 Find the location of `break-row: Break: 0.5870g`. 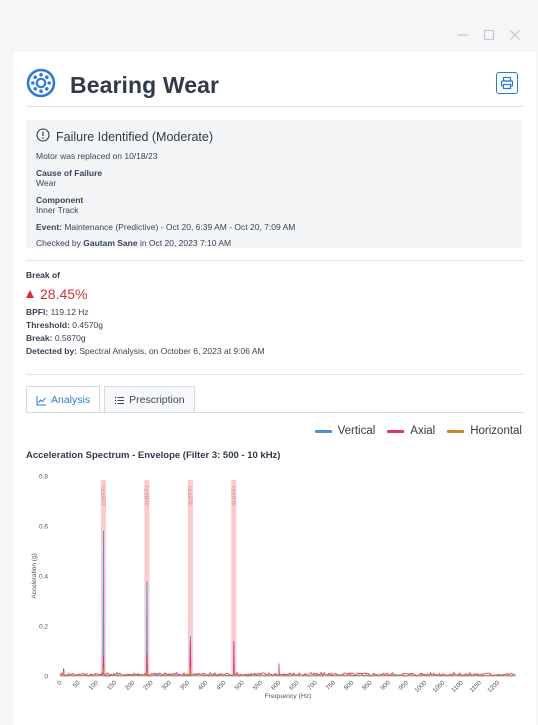

break-row: Break: 0.5870g is located at coordinates (275, 338).